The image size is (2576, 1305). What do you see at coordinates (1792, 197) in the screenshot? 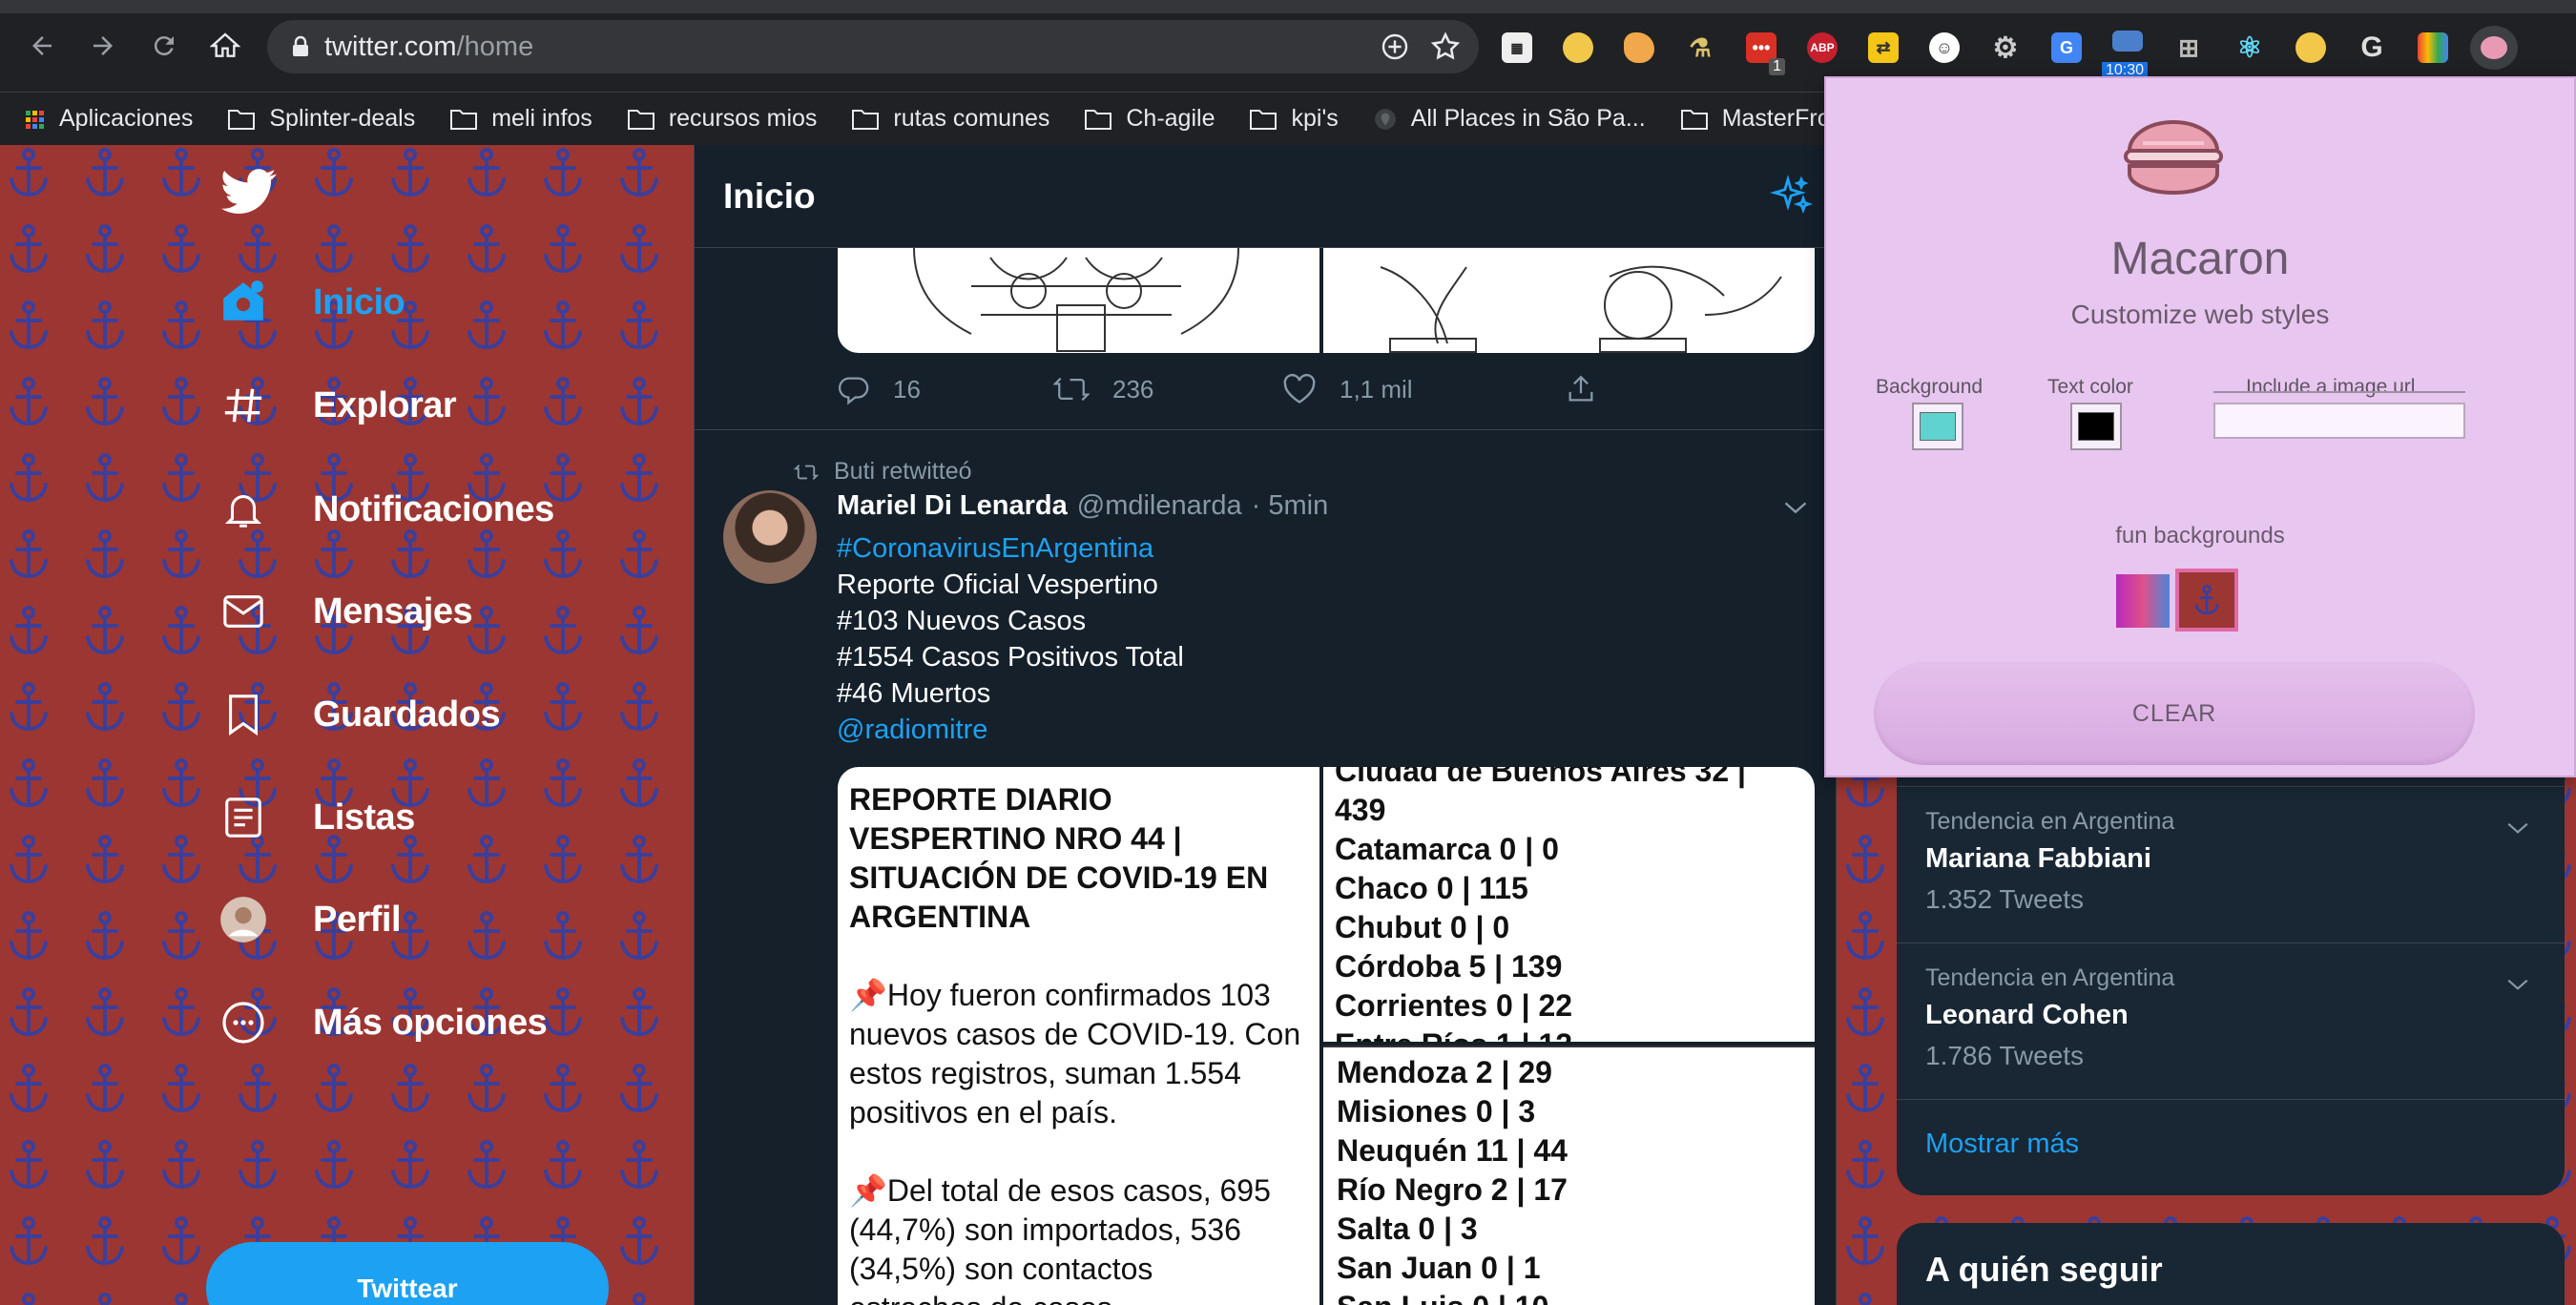
I see `sparkle-icon` at bounding box center [1792, 197].